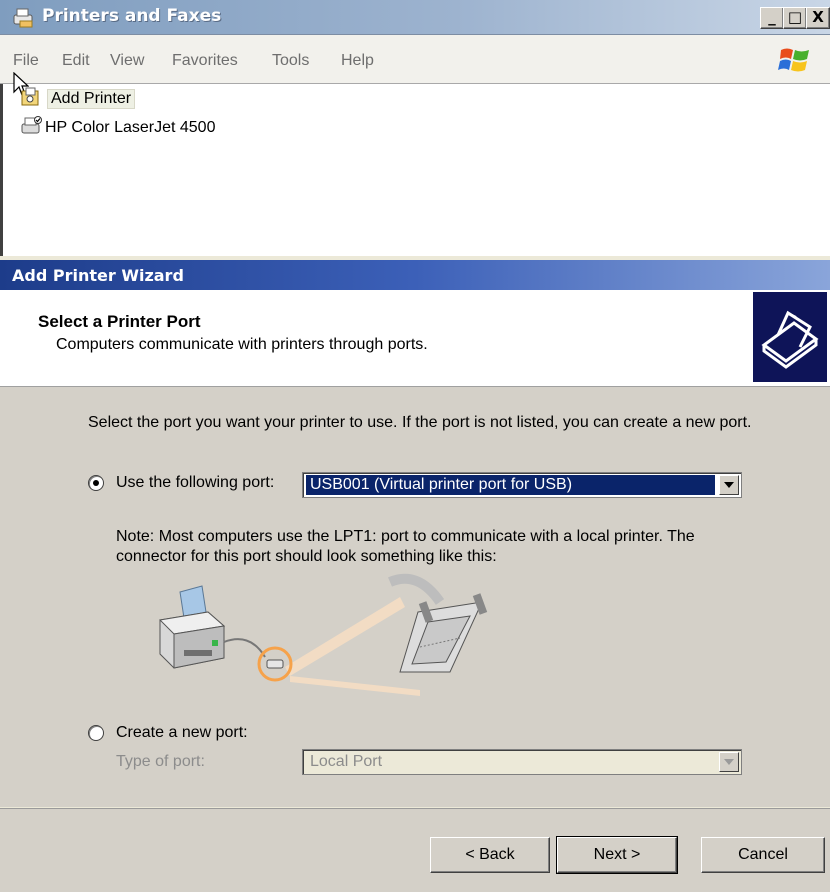  What do you see at coordinates (32, 128) in the screenshot?
I see `printer-icon` at bounding box center [32, 128].